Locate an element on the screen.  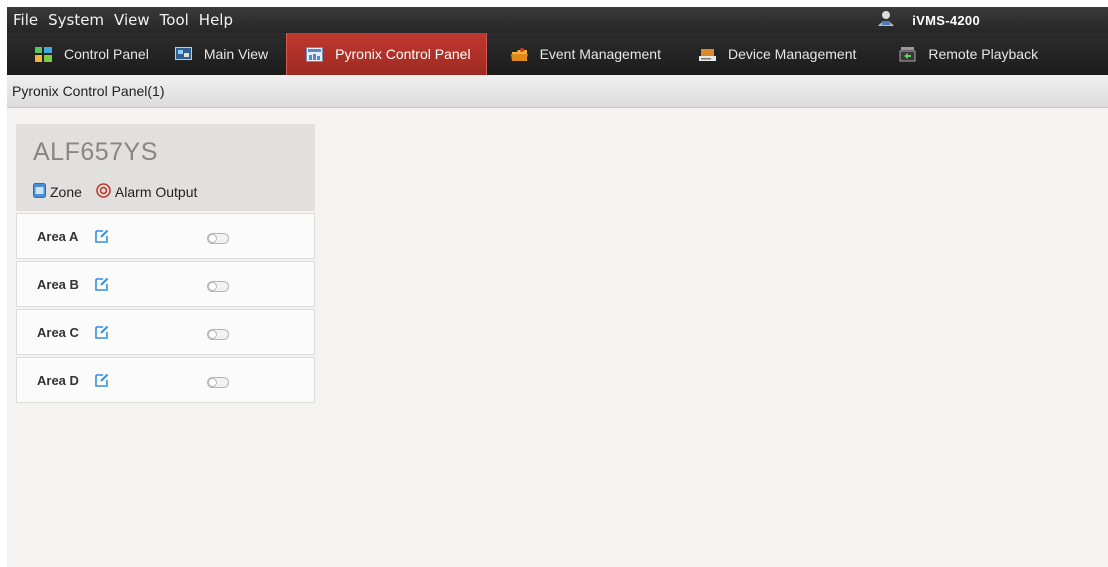
tab-main-view: Main View is located at coordinates (218, 54).